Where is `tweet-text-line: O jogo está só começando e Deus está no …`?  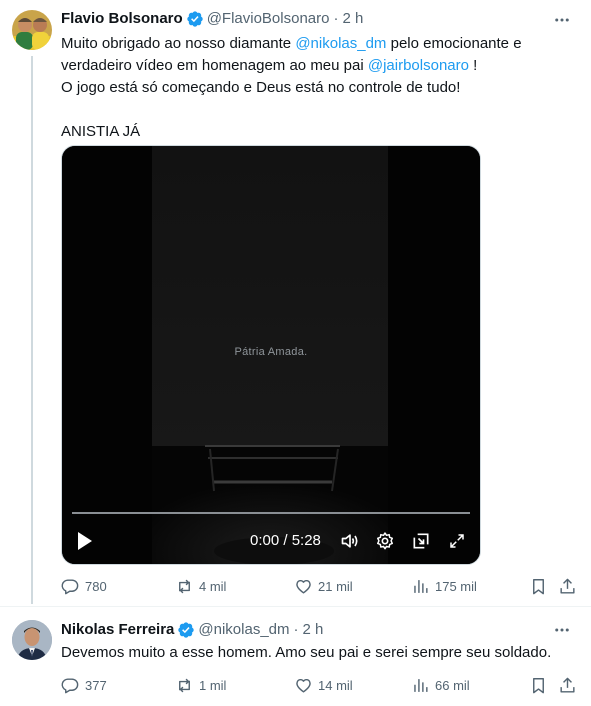 tweet-text-line: O jogo está só começando e Deus está no … is located at coordinates (261, 87).